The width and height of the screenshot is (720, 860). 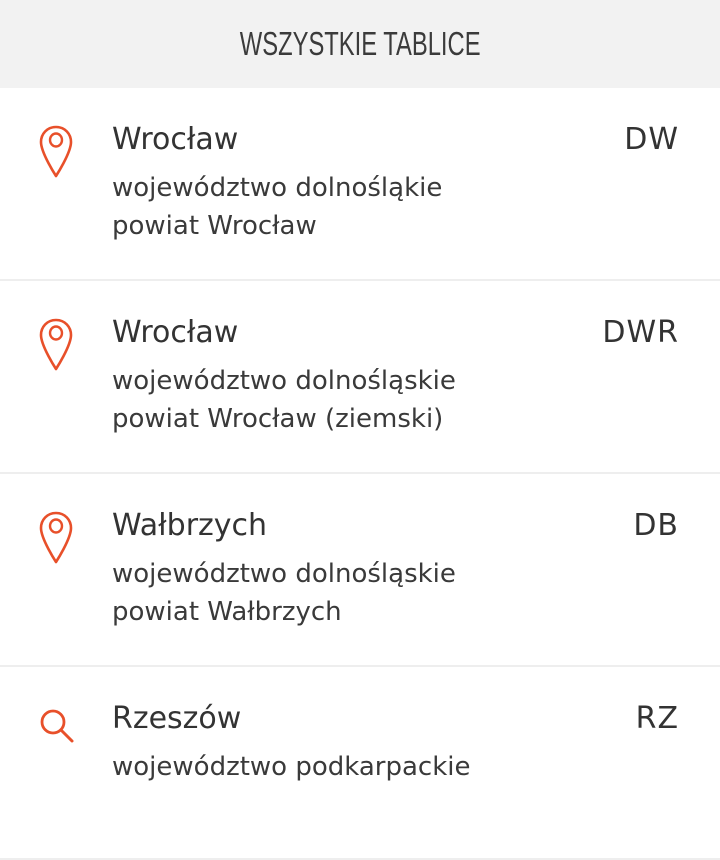 What do you see at coordinates (291, 767) in the screenshot?
I see `voivodeship-label: województwo podkarpackie` at bounding box center [291, 767].